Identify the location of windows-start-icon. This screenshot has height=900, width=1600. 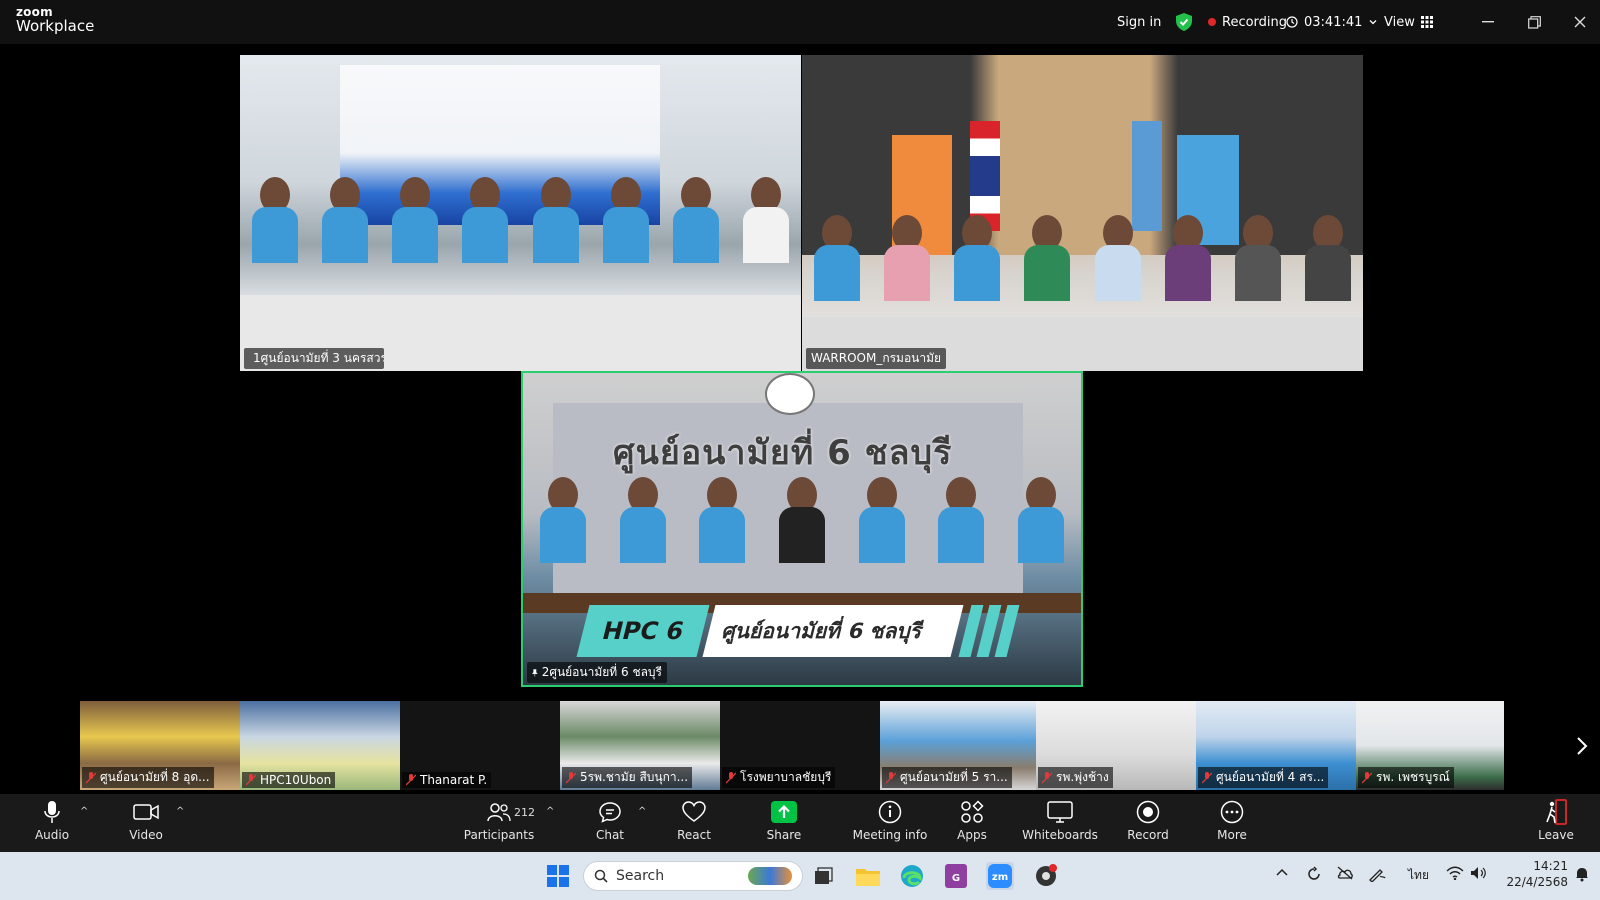
(558, 876).